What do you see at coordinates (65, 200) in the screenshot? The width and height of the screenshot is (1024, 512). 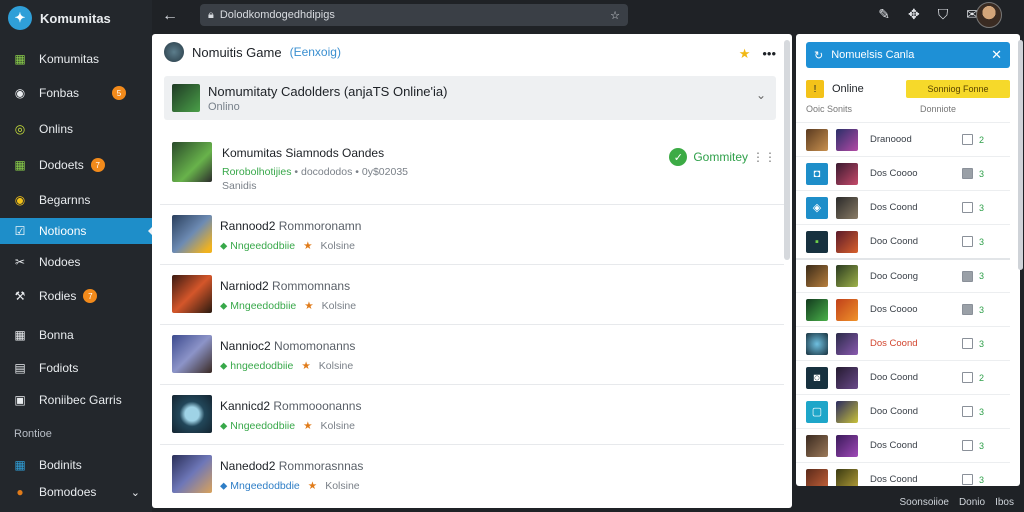 I see `sidebar-item-label: Begarnns` at bounding box center [65, 200].